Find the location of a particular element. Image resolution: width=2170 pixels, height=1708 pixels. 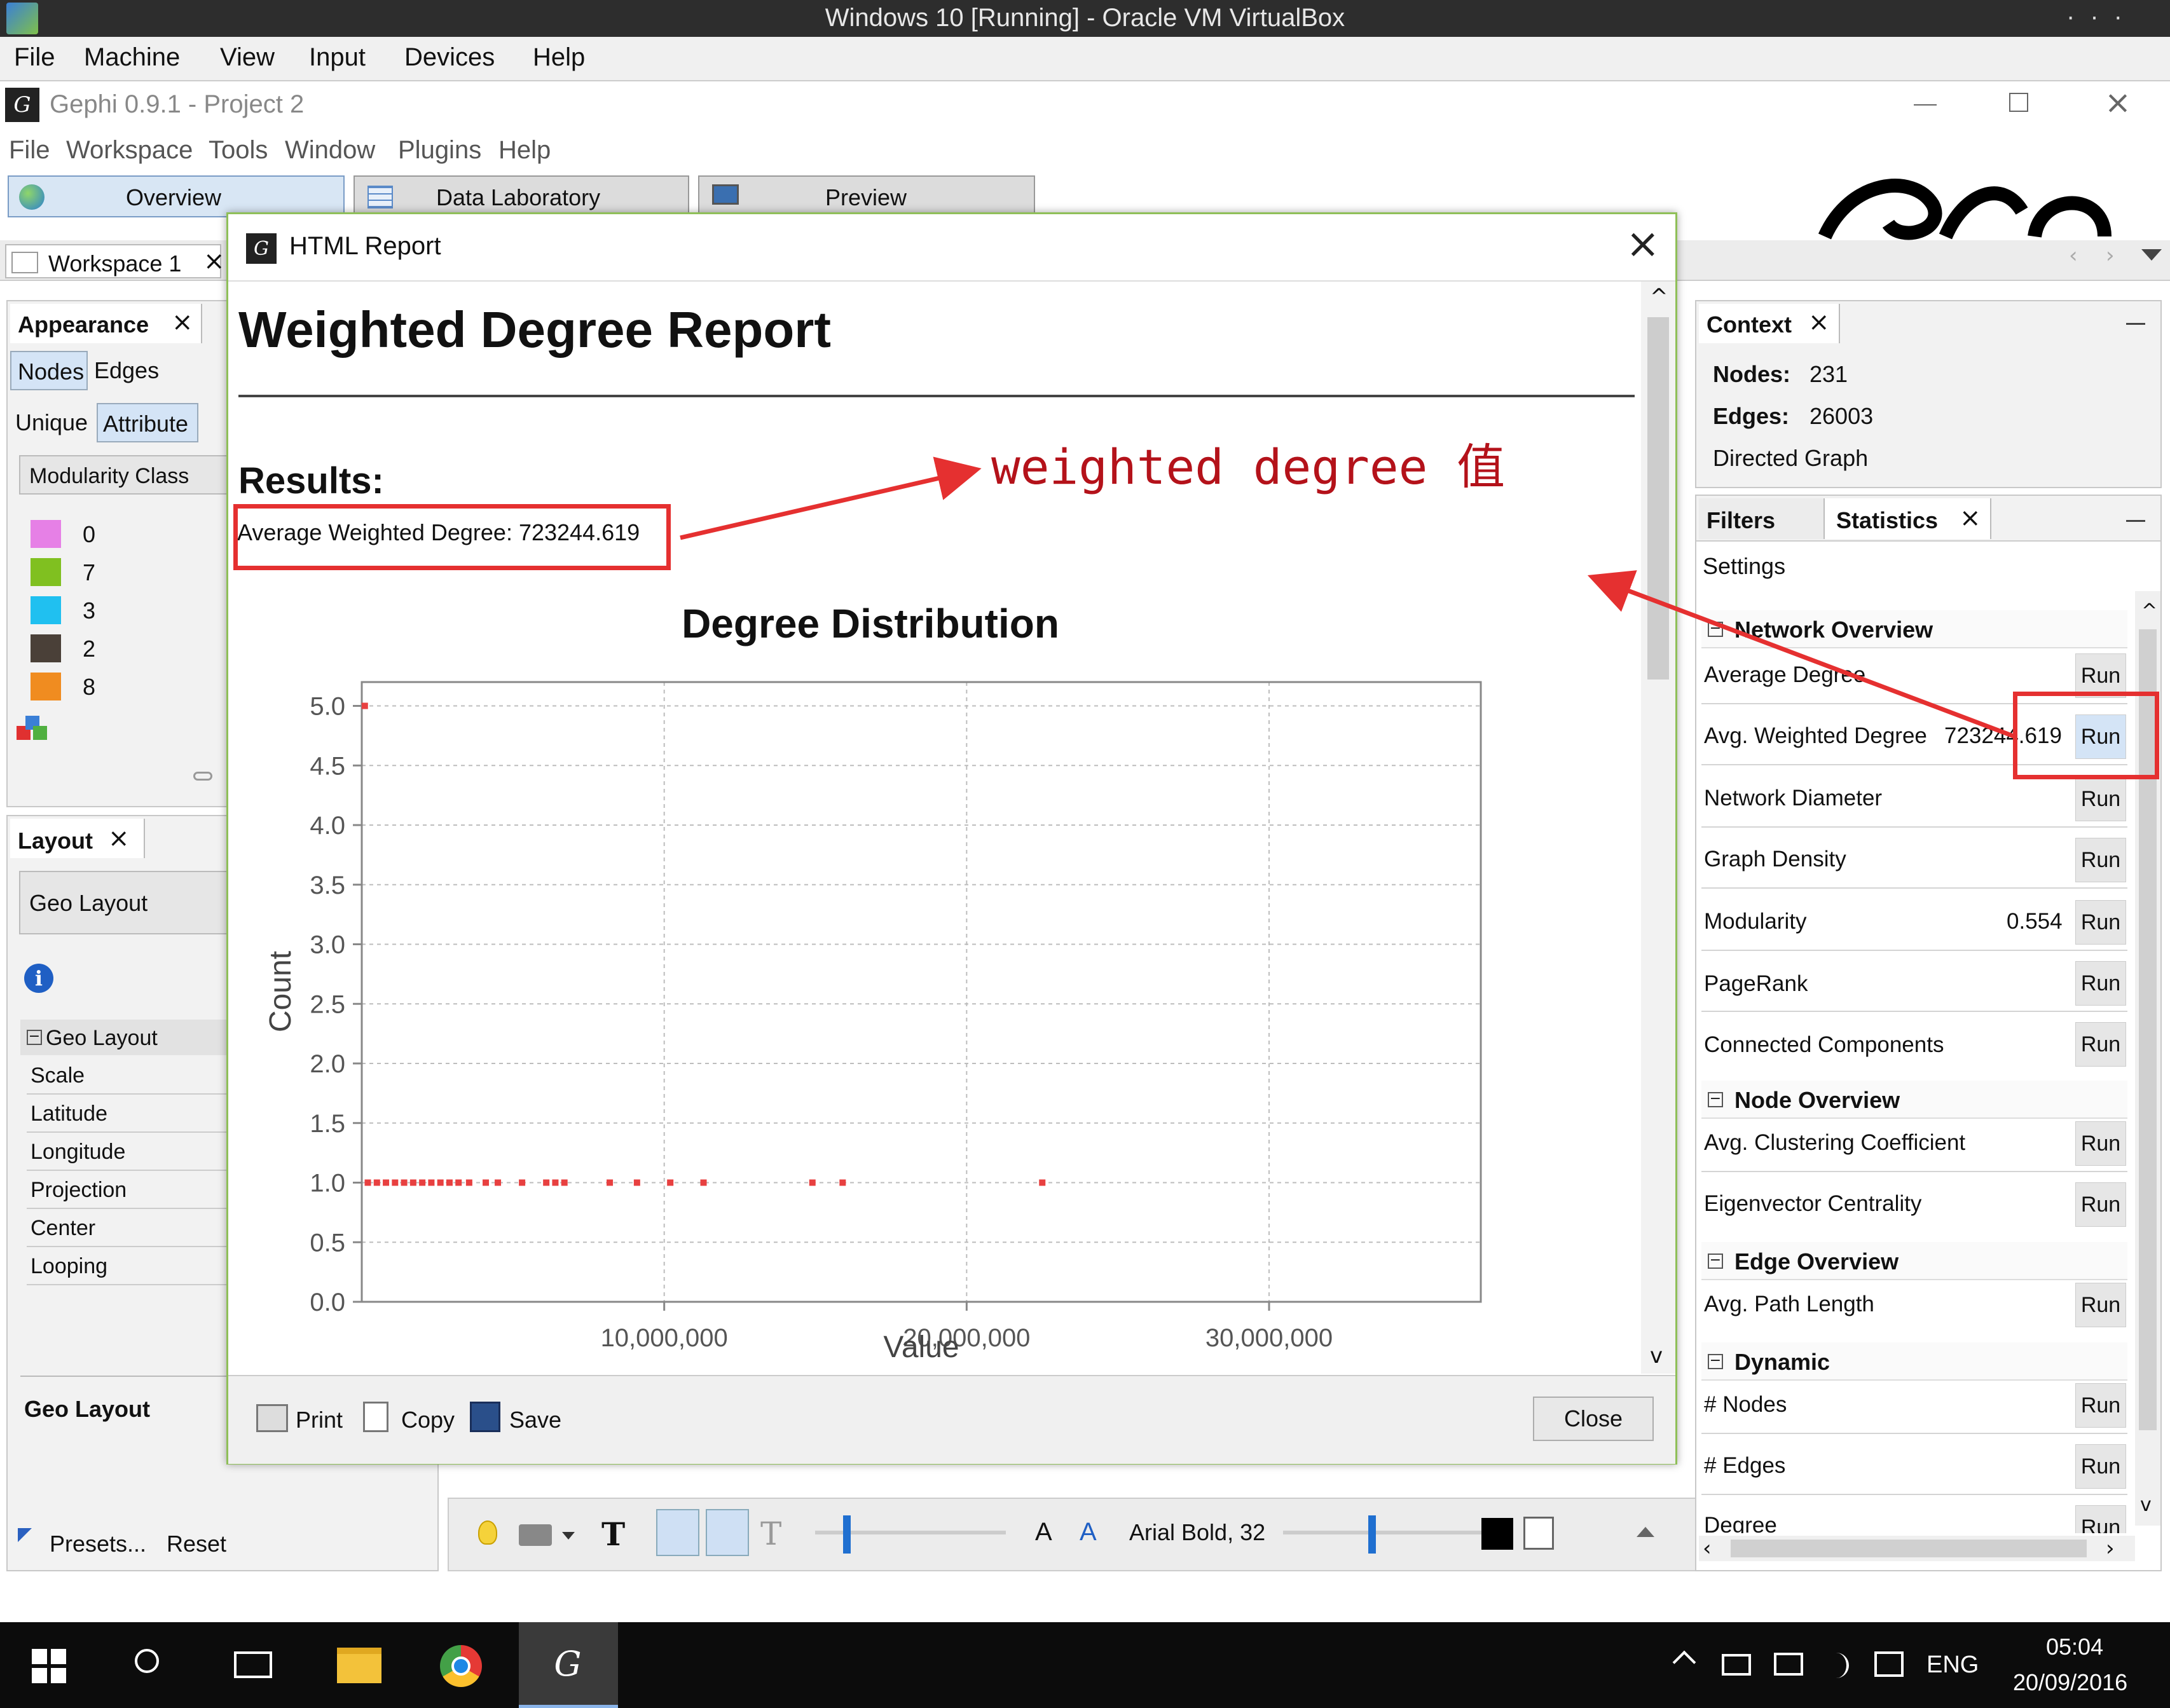

tray-network-icon is located at coordinates (1737, 1665).